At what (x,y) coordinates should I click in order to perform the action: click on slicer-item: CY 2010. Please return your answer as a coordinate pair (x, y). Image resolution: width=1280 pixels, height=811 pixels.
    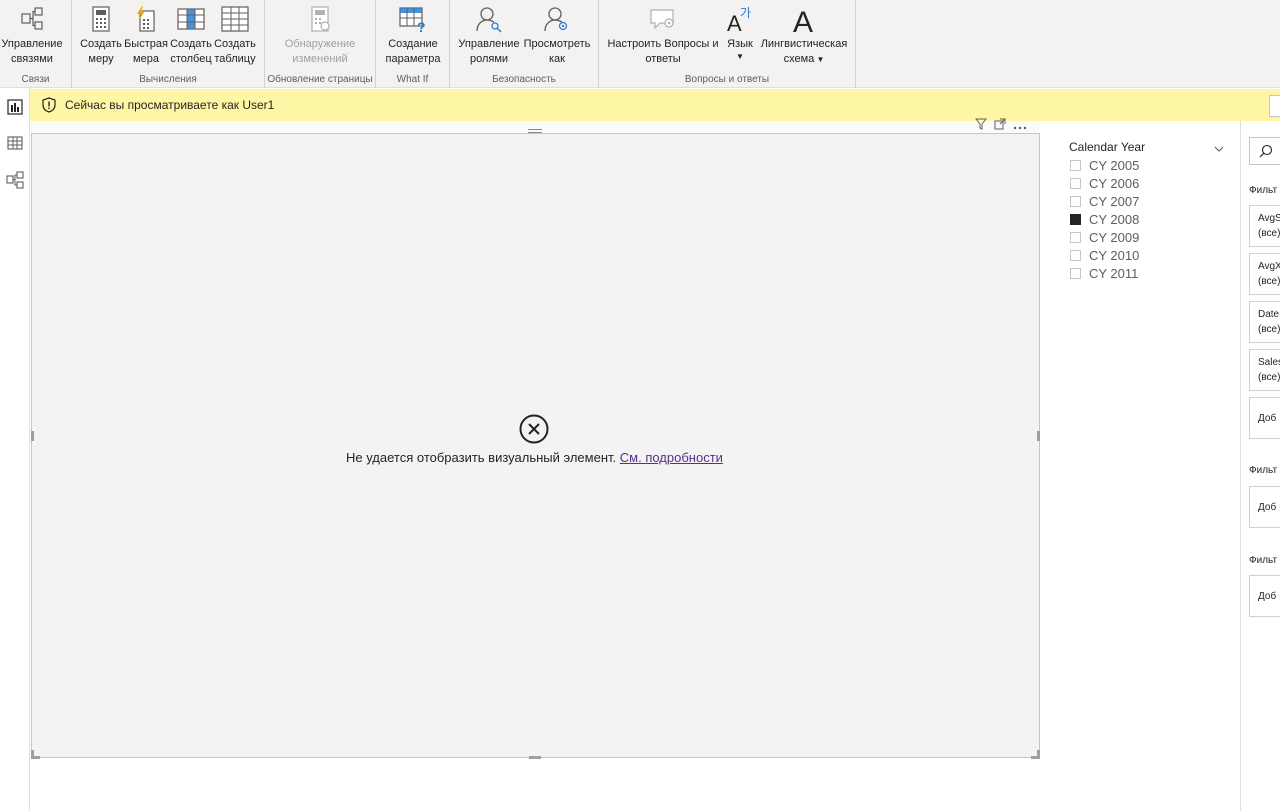
    Looking at the image, I should click on (1104, 255).